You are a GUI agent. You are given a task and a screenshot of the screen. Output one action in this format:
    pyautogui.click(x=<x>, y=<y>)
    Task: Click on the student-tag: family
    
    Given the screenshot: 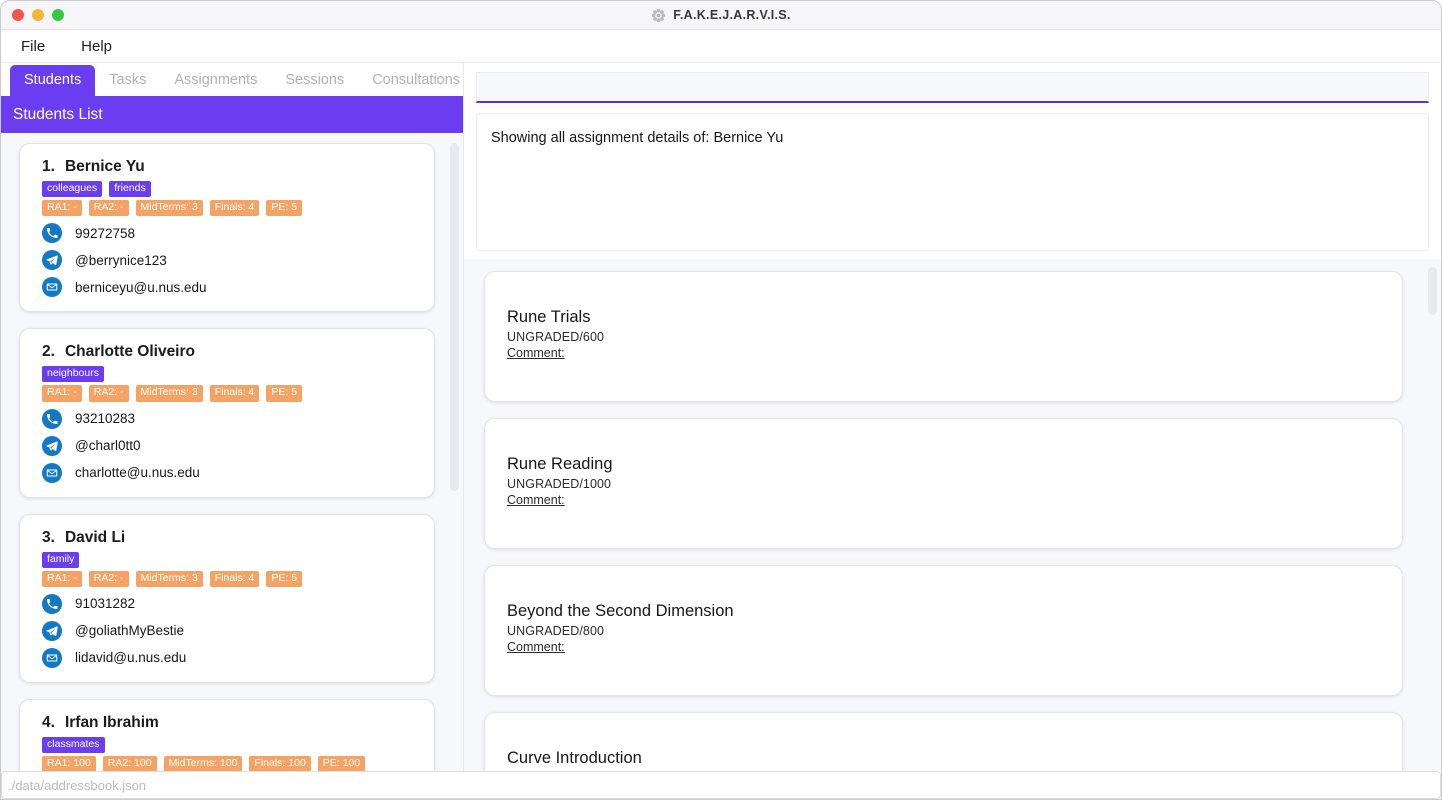 What is the action you would take?
    pyautogui.click(x=61, y=559)
    